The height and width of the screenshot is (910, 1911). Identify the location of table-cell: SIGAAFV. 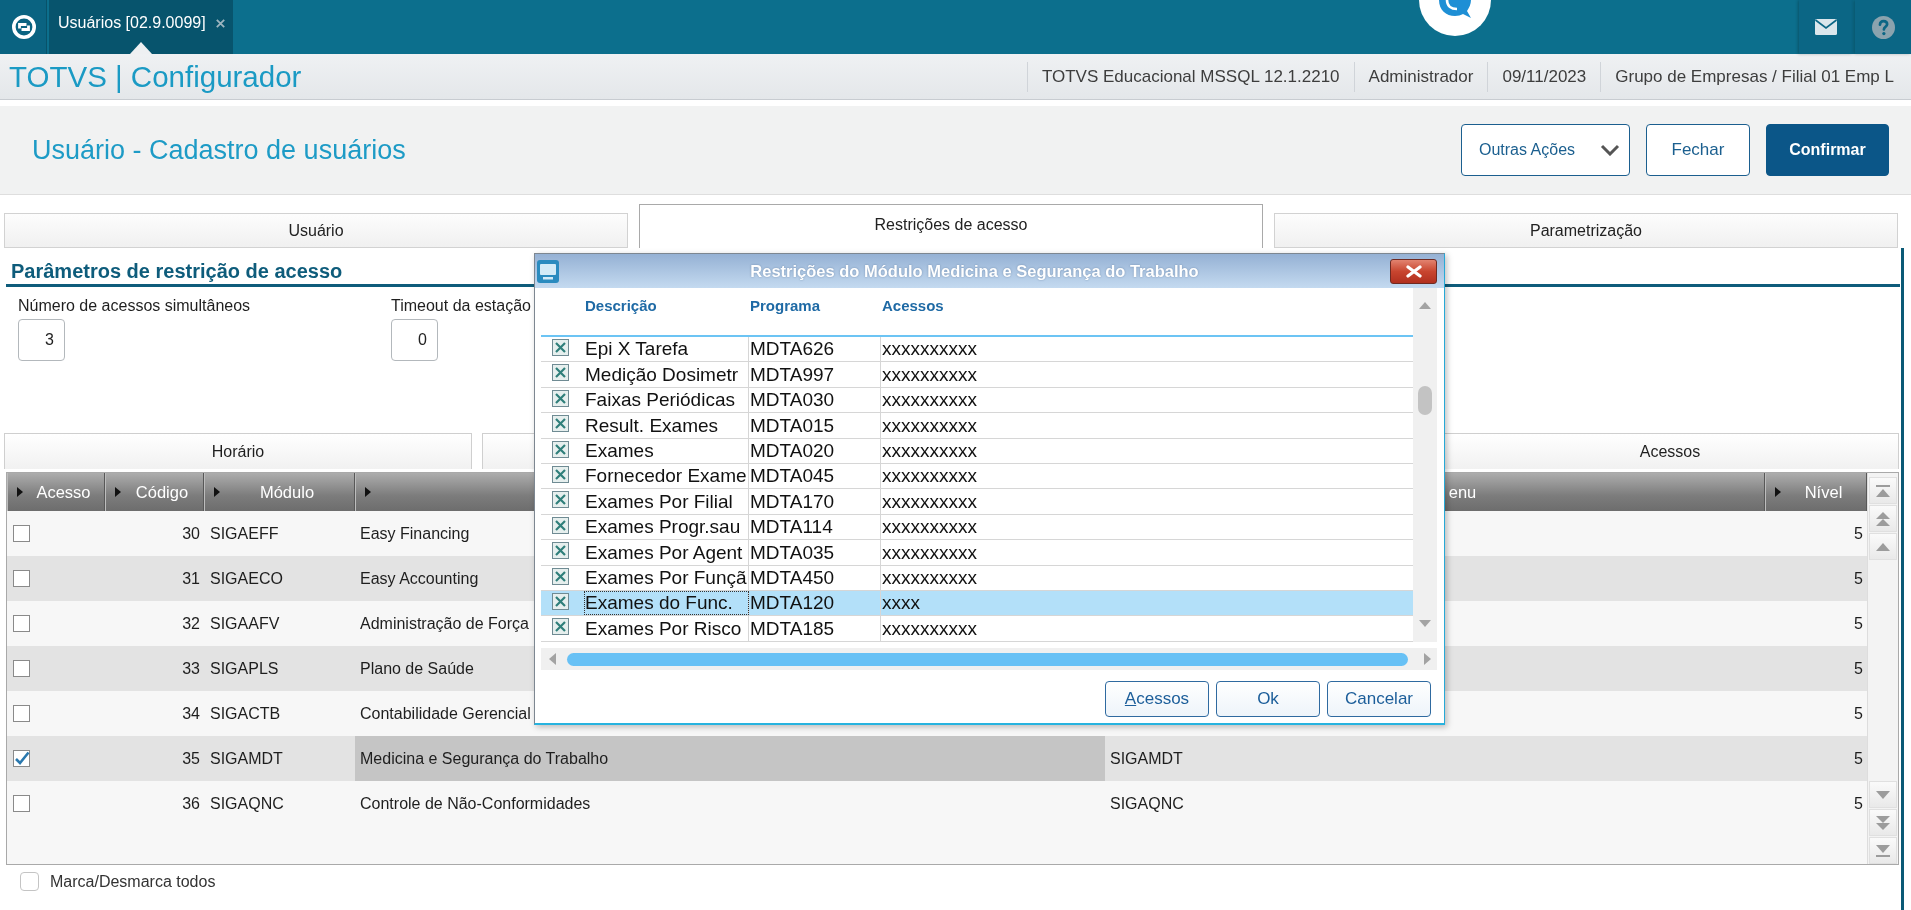
(245, 623).